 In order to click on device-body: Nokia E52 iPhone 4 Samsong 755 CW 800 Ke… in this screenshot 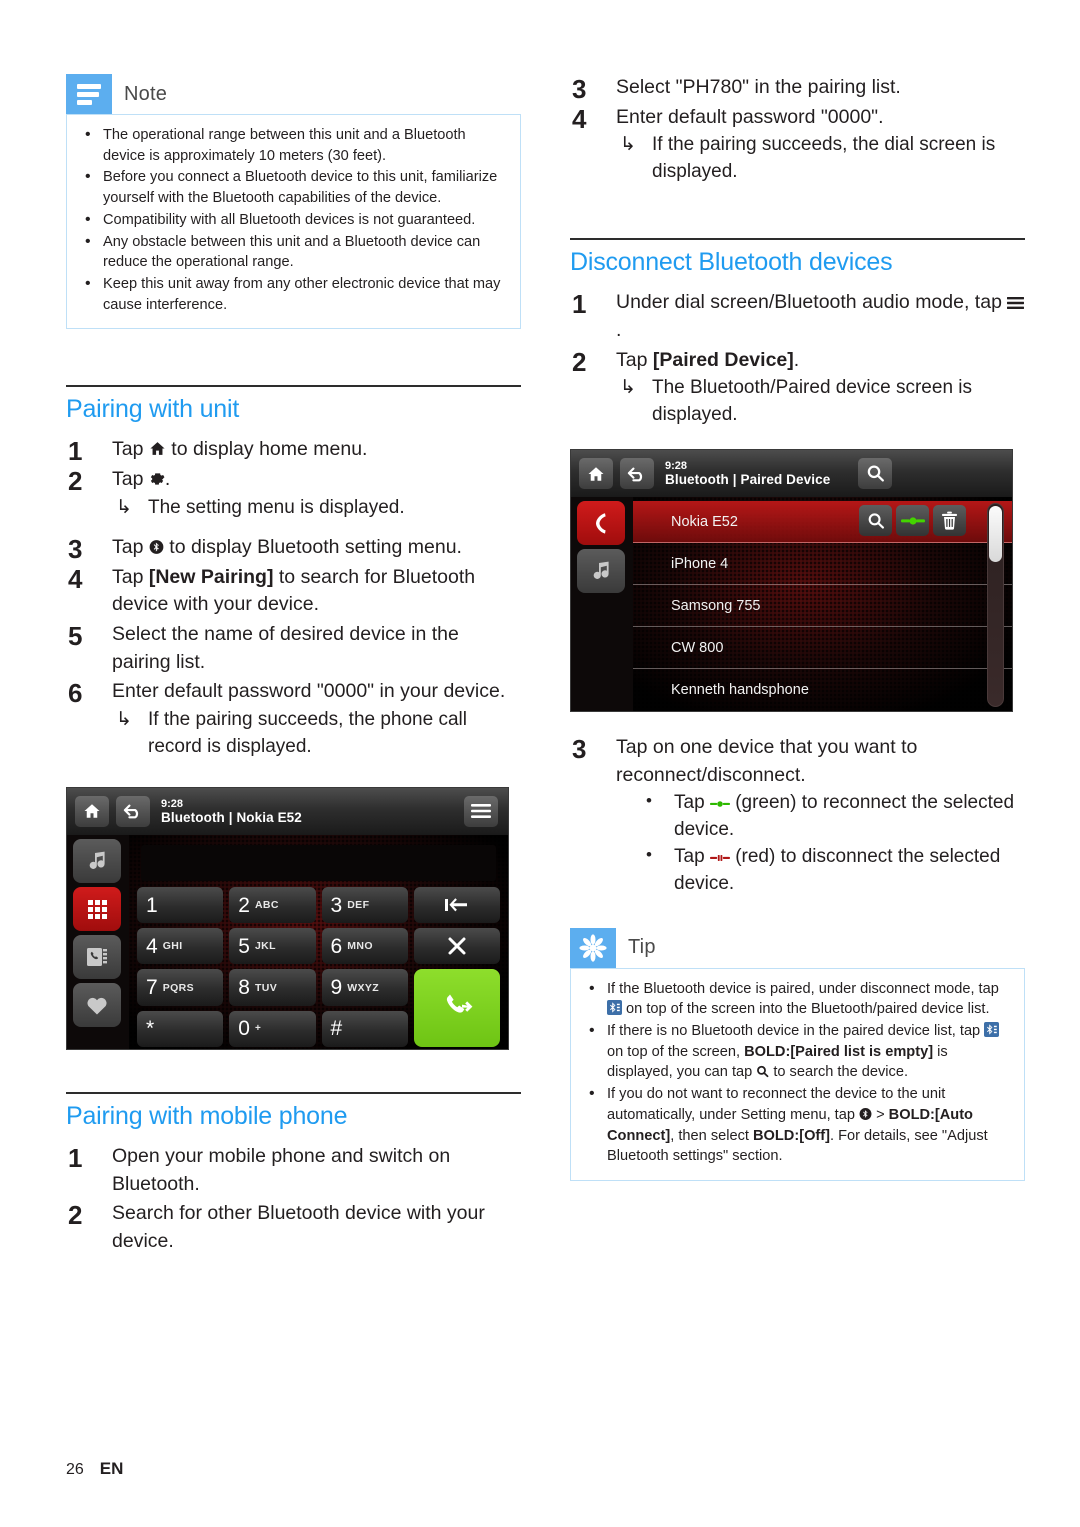, I will do `click(791, 604)`.